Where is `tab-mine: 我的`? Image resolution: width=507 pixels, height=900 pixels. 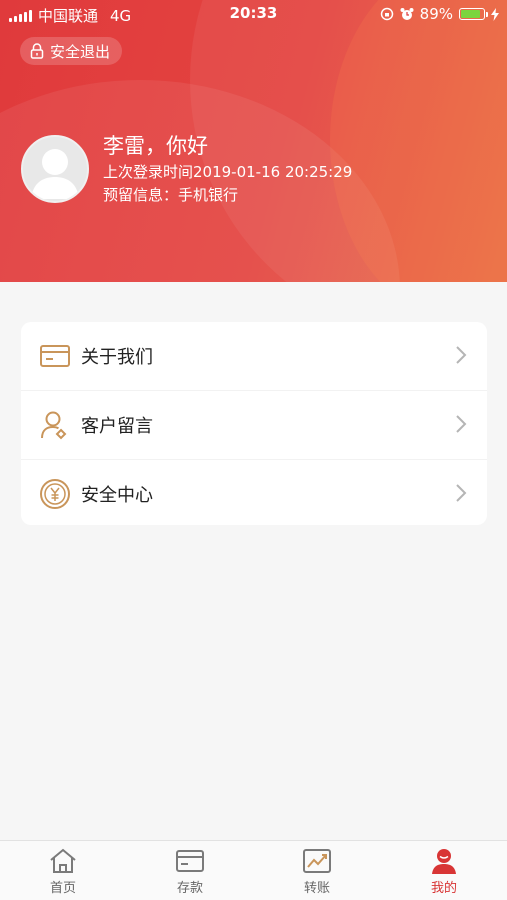 tab-mine: 我的 is located at coordinates (444, 873).